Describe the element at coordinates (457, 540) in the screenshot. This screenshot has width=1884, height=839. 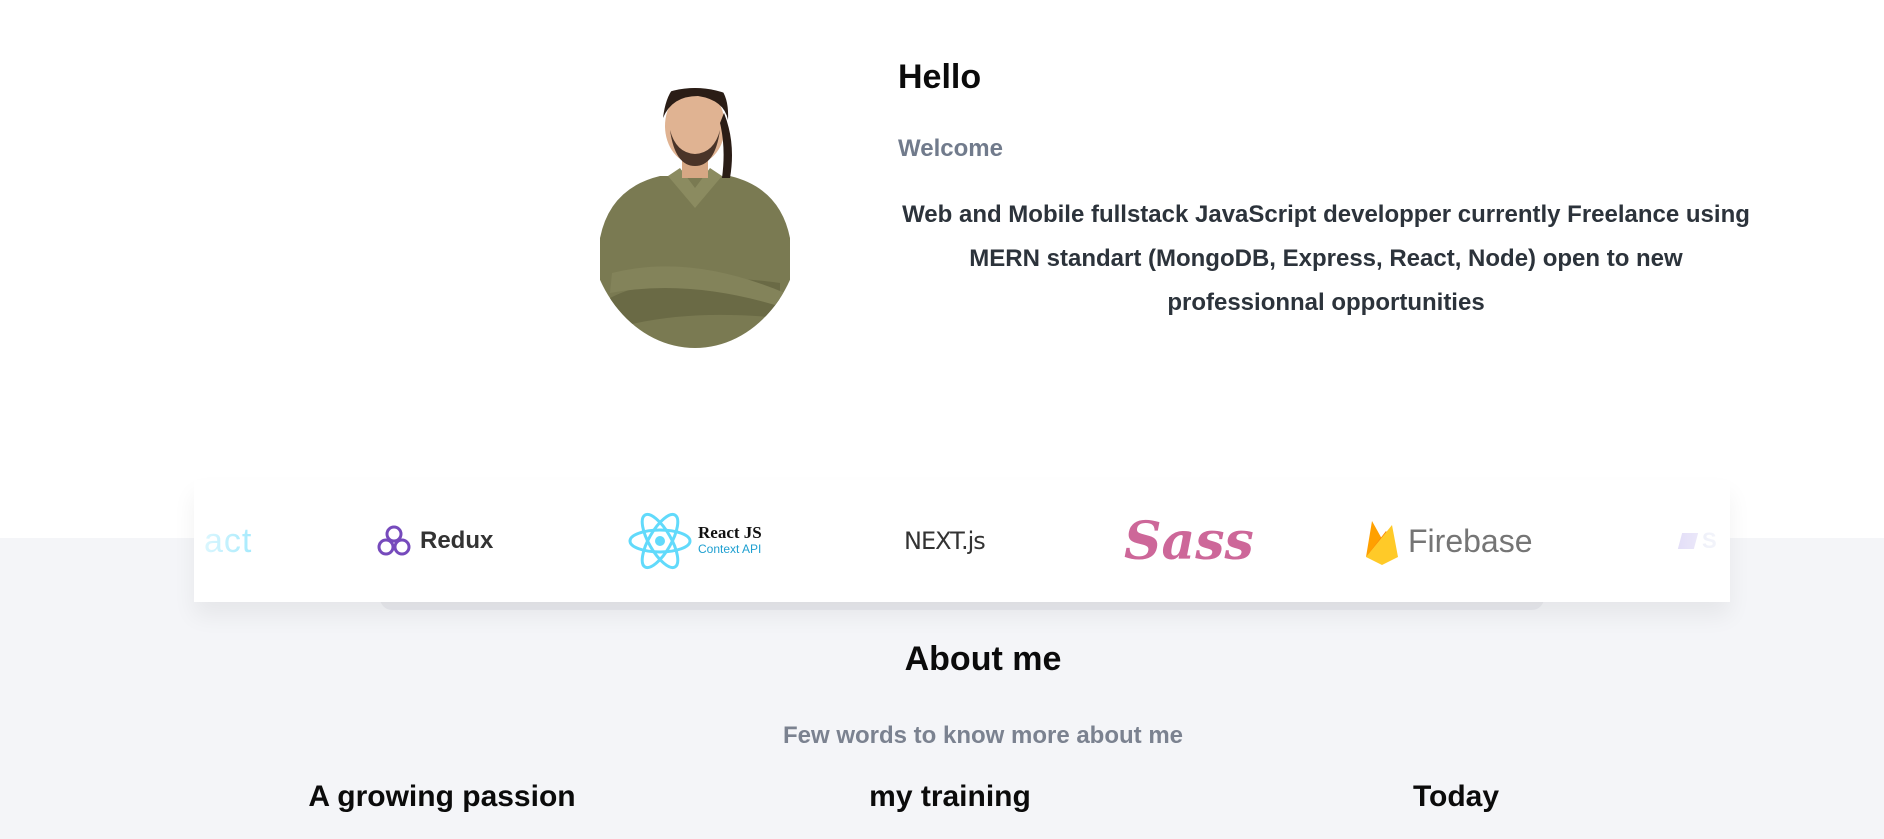
I see `redux-label: Redux` at that location.